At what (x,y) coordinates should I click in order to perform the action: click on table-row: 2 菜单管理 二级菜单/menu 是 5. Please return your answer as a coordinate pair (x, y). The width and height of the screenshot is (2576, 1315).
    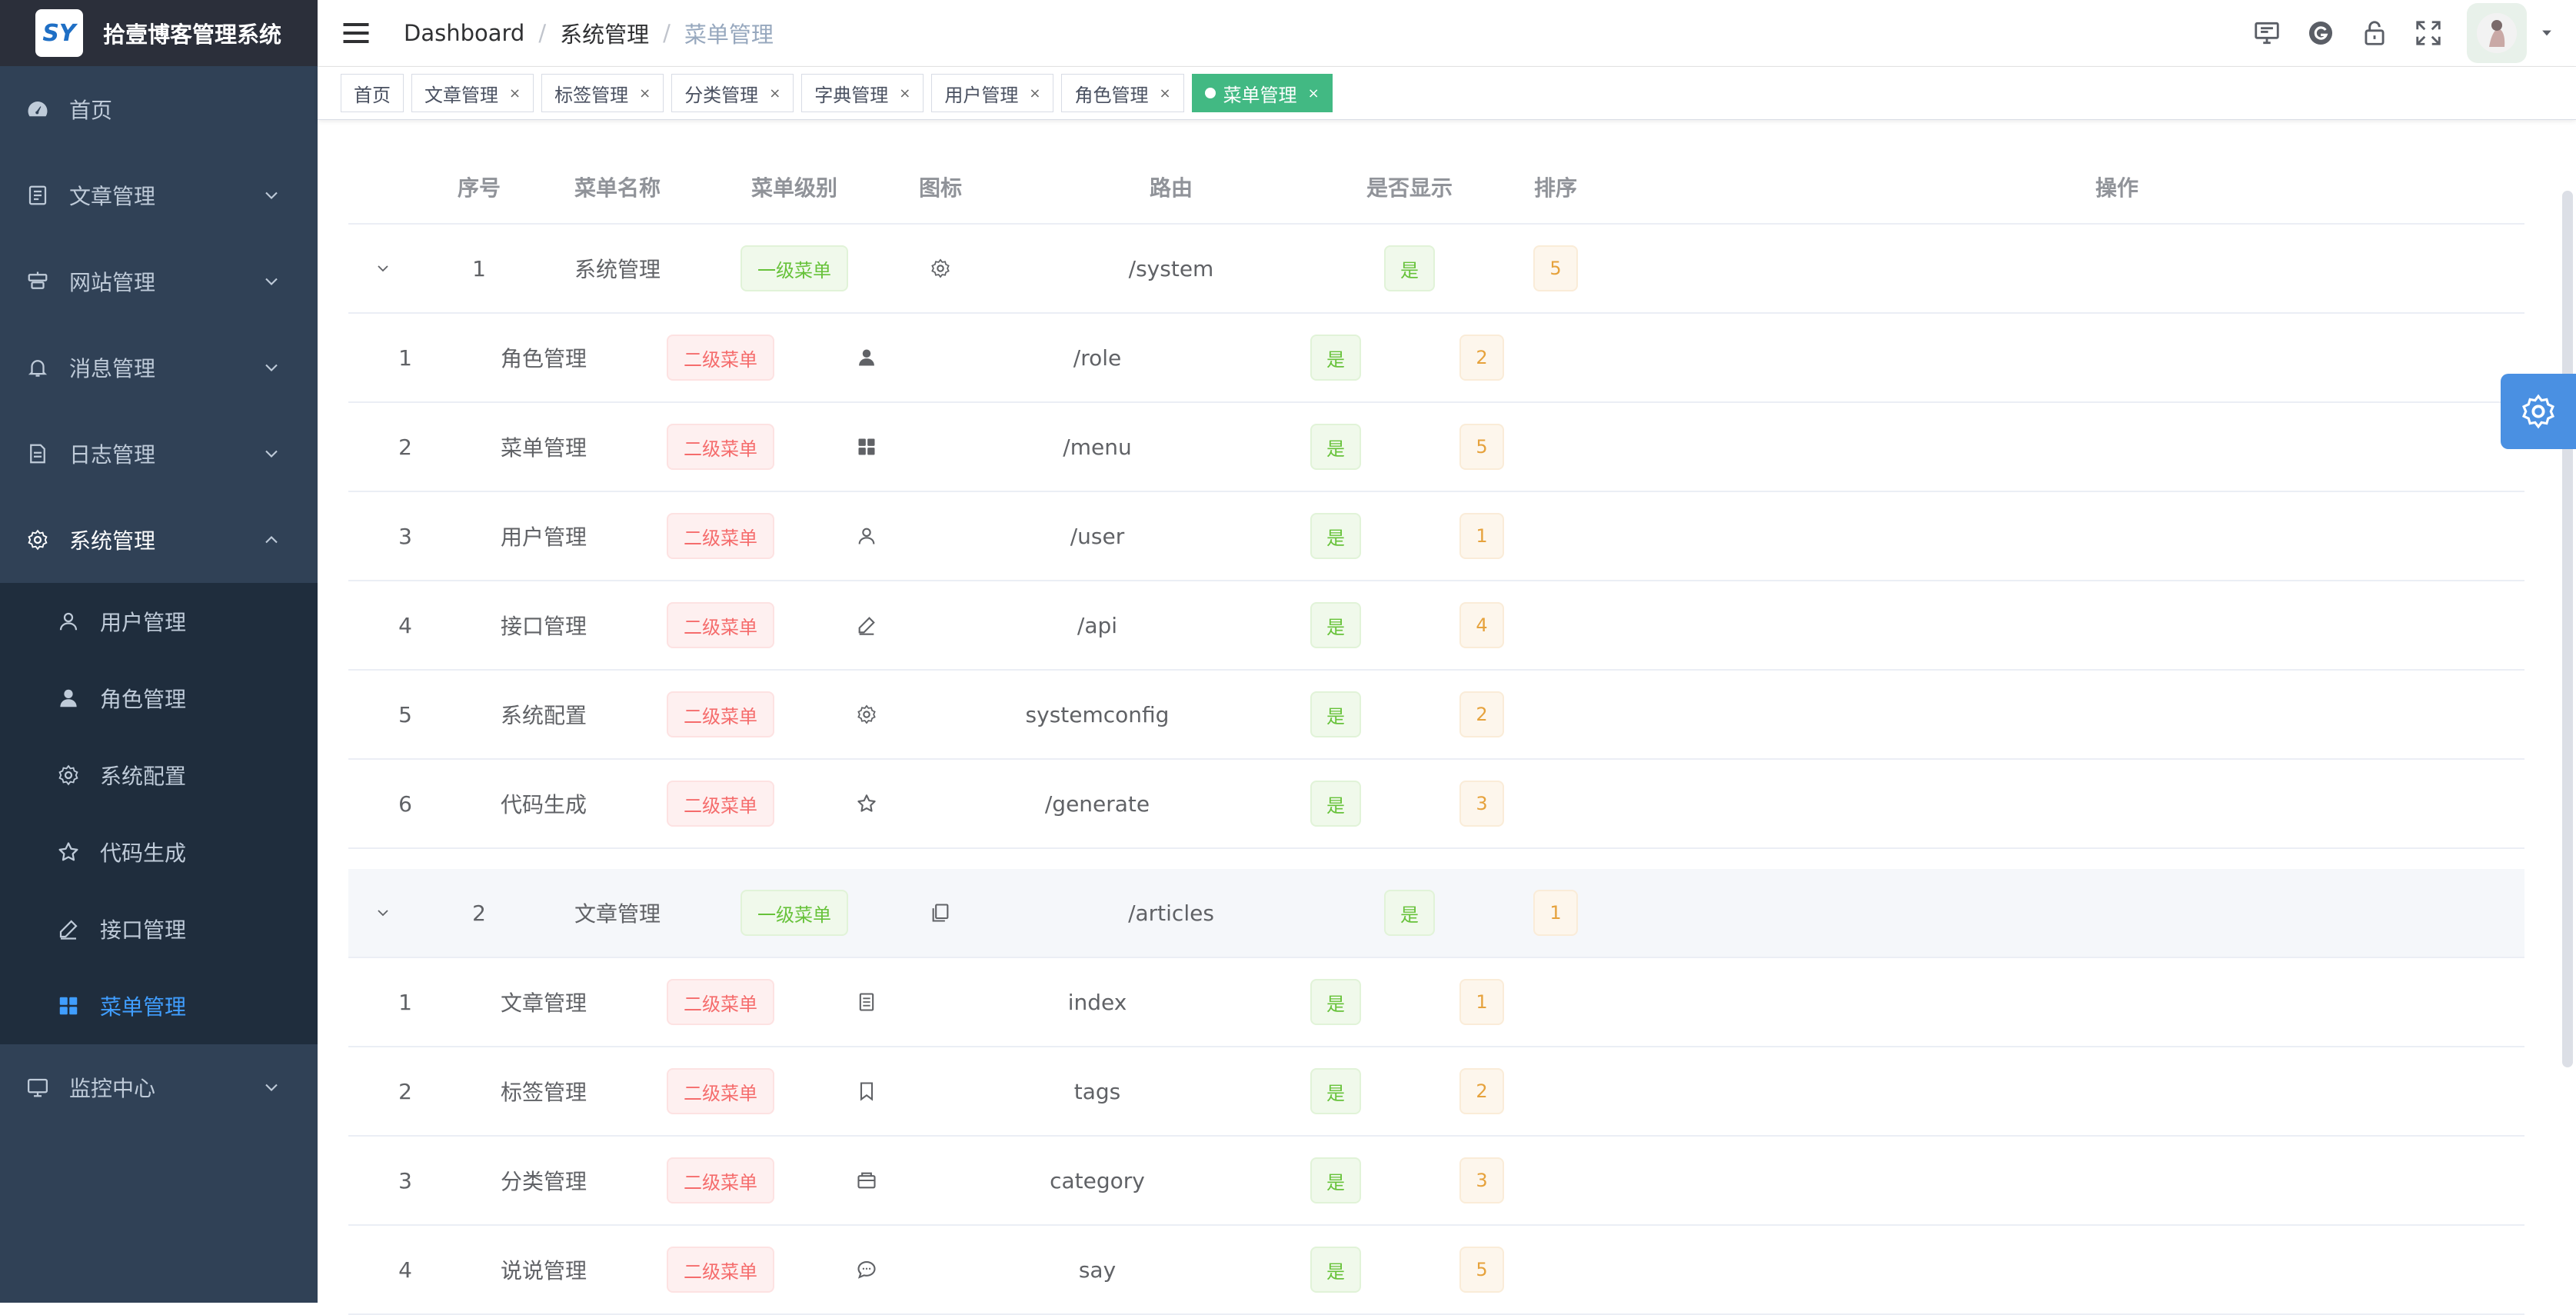
    Looking at the image, I should click on (1436, 447).